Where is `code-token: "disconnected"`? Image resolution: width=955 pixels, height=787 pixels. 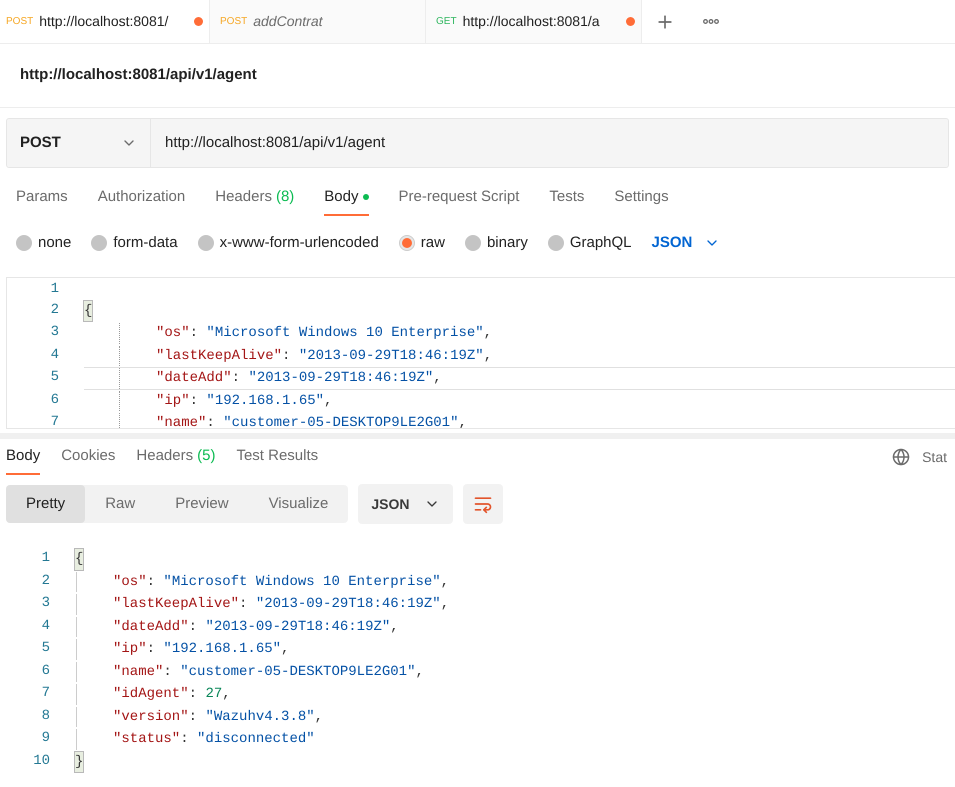 code-token: "disconnected" is located at coordinates (256, 739).